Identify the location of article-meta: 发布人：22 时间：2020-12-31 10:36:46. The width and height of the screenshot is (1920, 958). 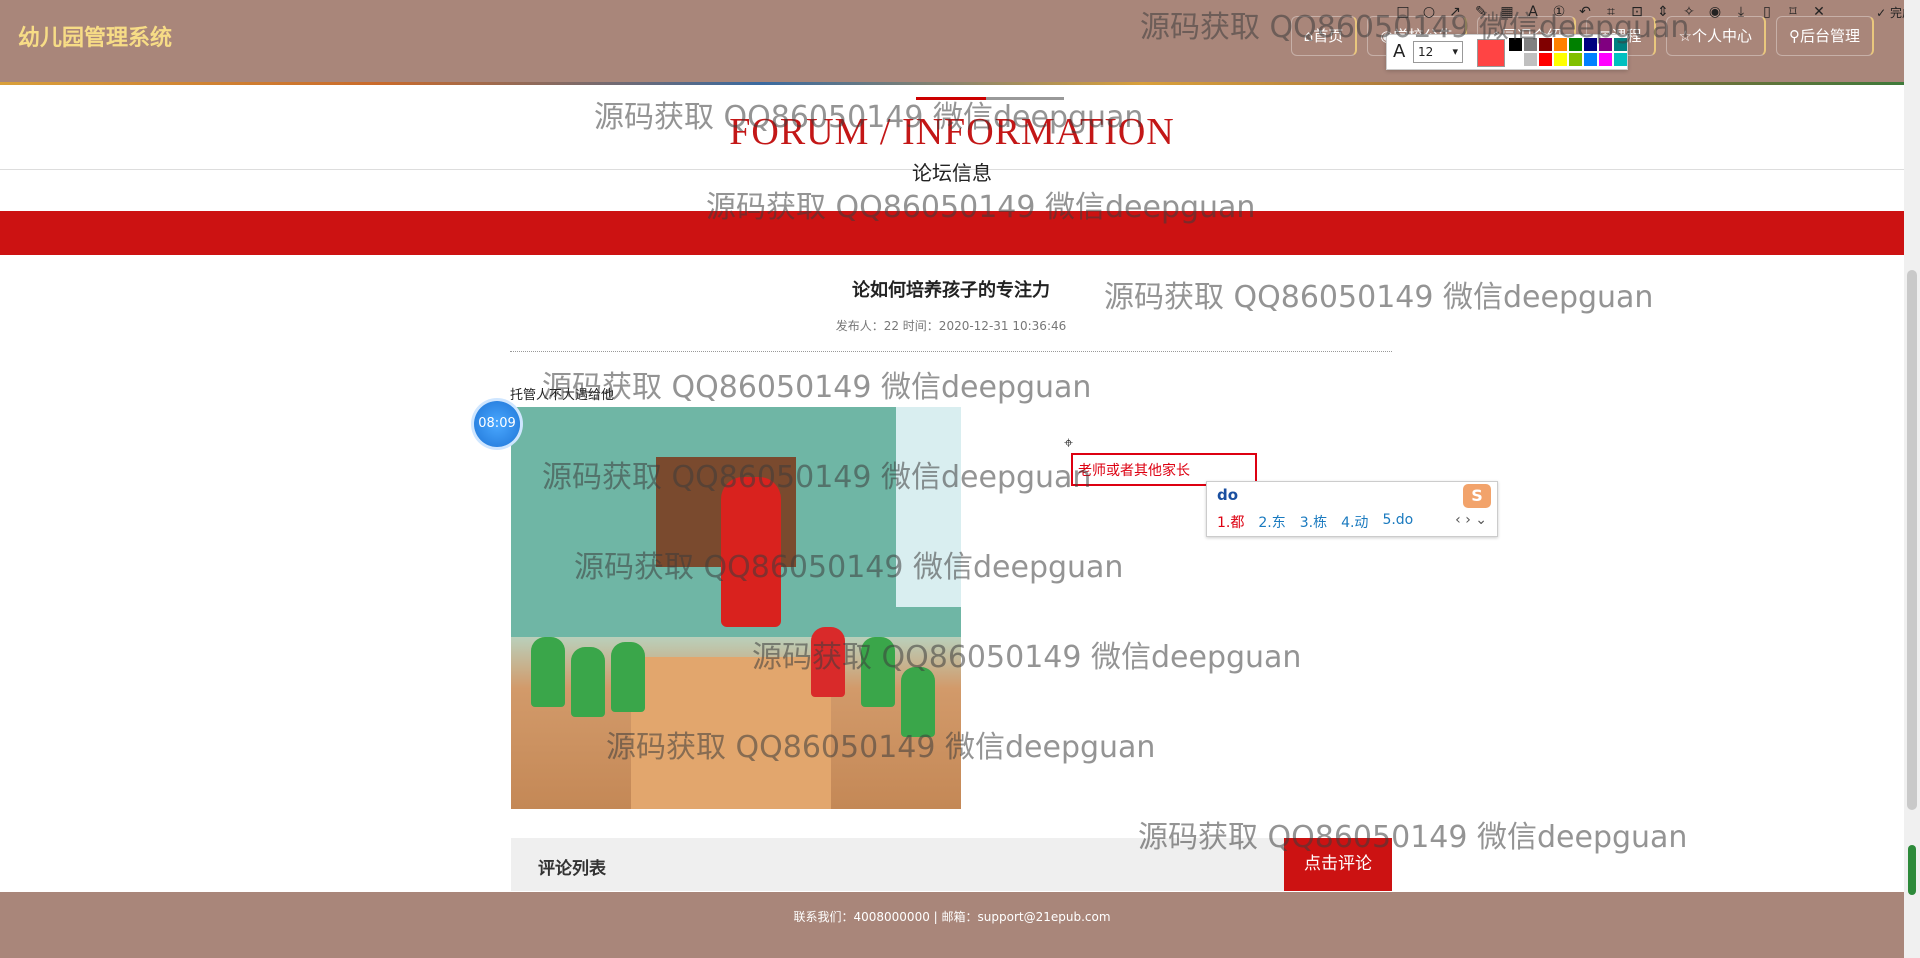
(951, 326).